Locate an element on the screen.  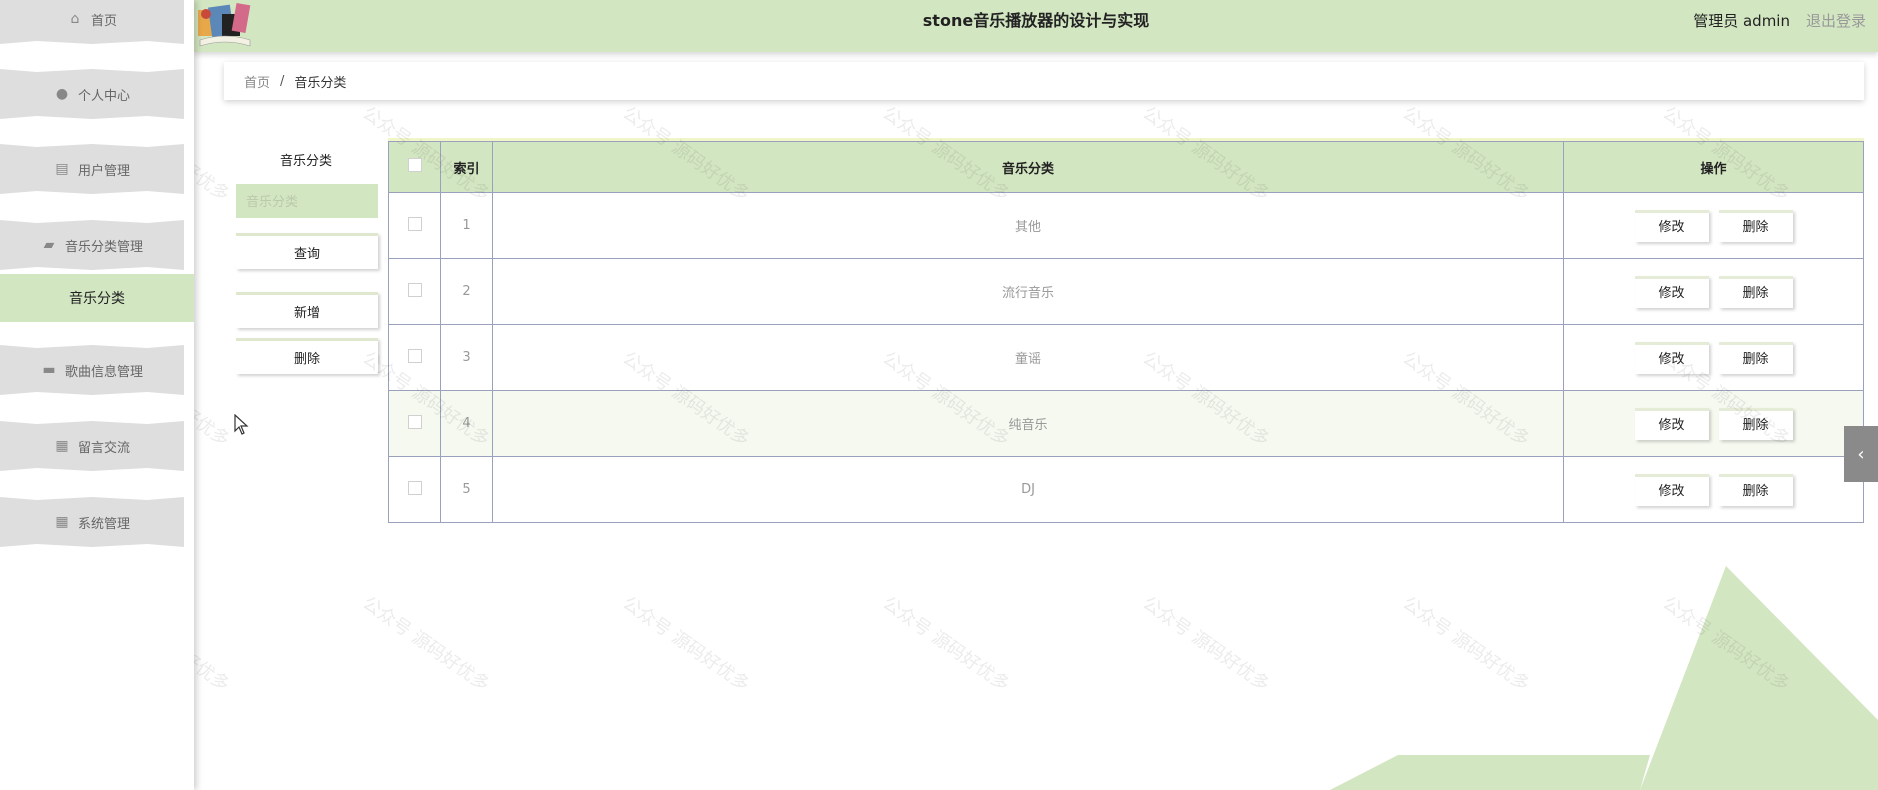
collapse-panel-button: ‹ is located at coordinates (1861, 454).